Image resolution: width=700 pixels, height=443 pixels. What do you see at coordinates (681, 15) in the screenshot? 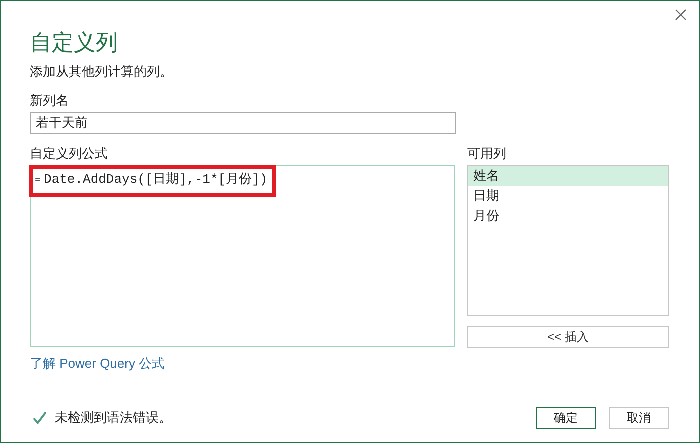
I see `close-icon` at bounding box center [681, 15].